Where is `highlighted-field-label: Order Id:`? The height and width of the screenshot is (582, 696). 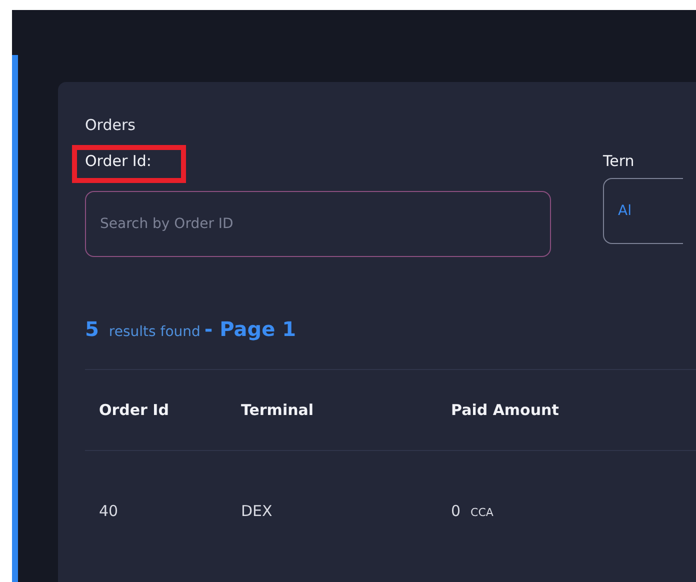 highlighted-field-label: Order Id: is located at coordinates (129, 164).